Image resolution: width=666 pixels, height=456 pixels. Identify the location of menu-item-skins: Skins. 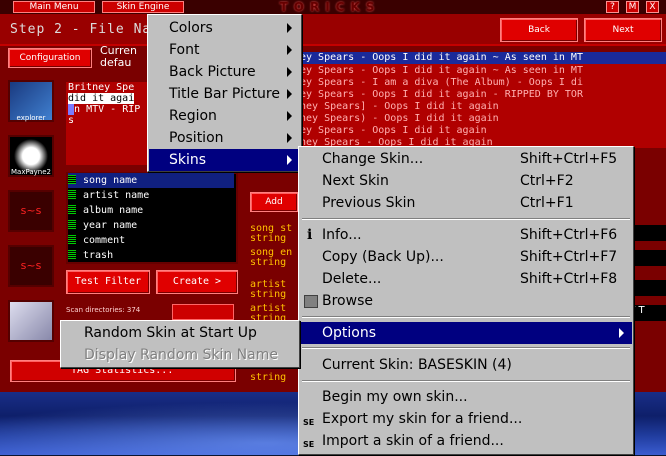
(224, 160).